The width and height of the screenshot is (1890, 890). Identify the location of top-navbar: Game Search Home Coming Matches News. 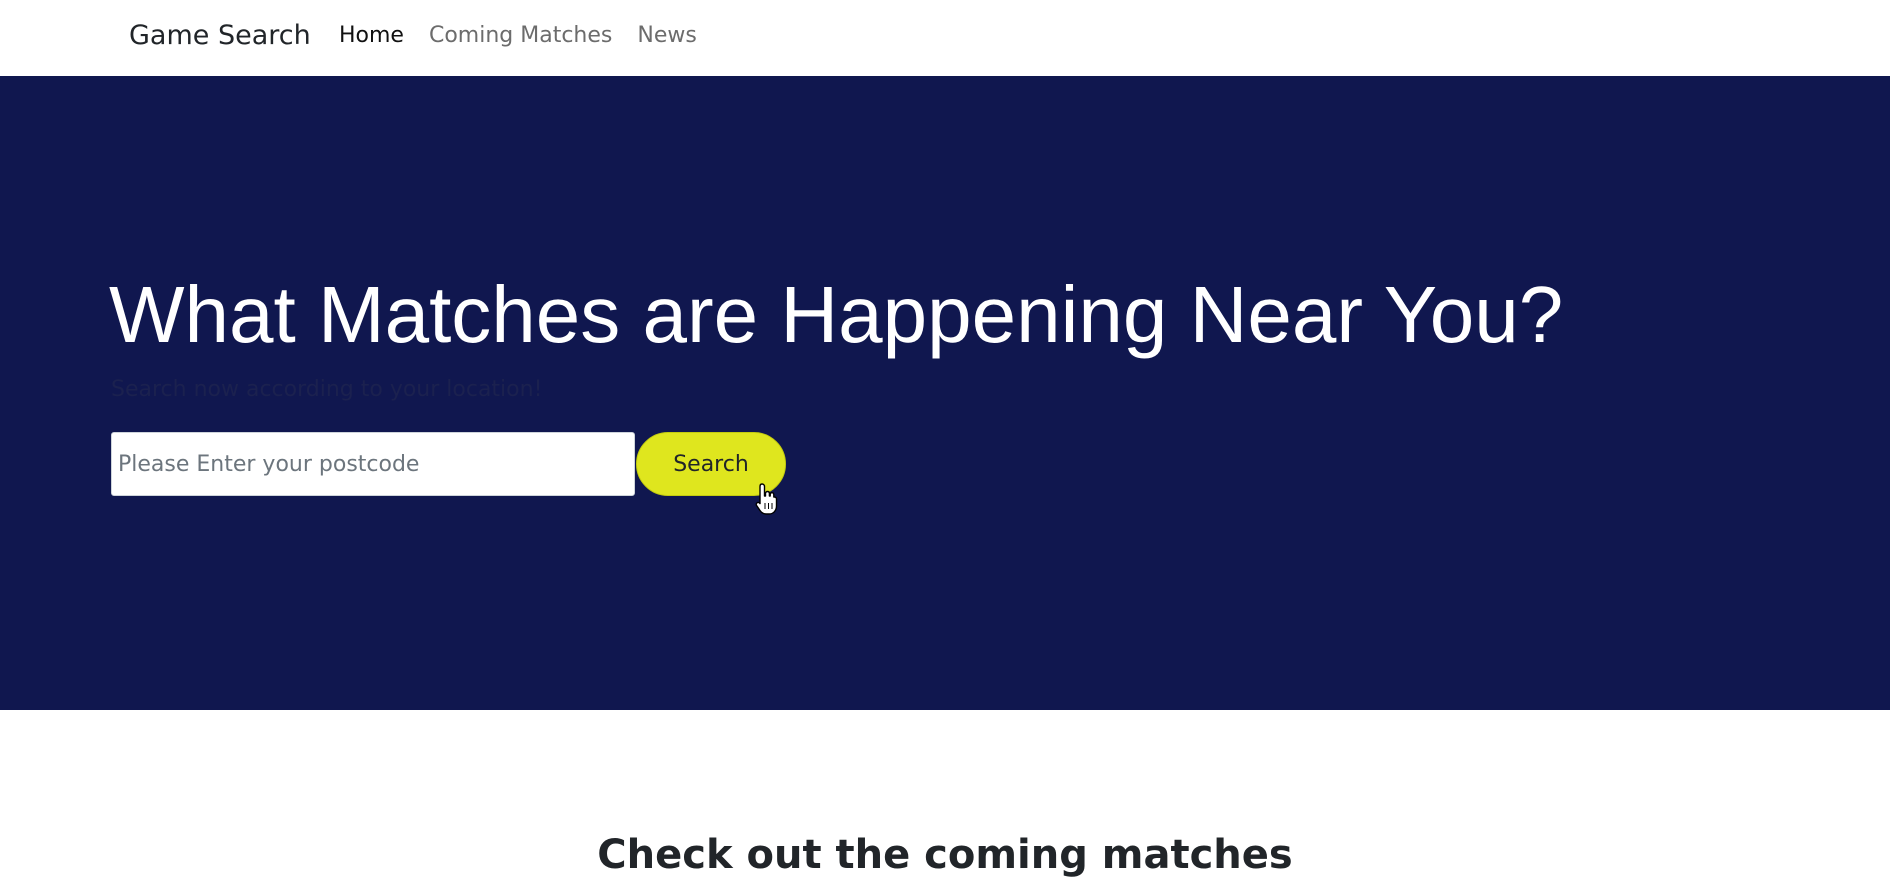
(945, 38).